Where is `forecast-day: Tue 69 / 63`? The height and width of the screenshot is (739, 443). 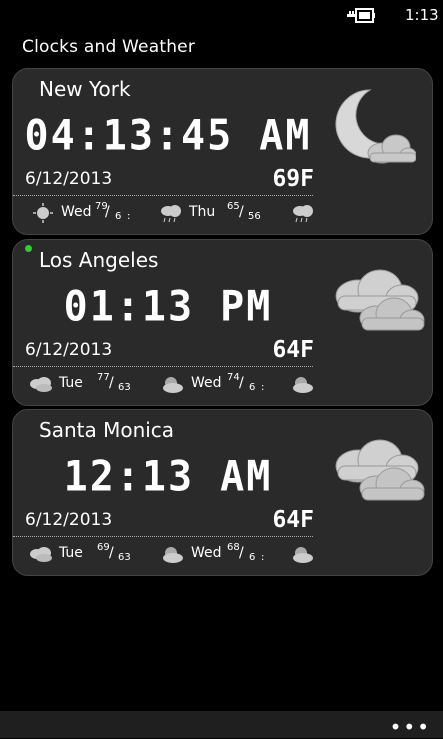 forecast-day: Tue 69 / 63 is located at coordinates (80, 556).